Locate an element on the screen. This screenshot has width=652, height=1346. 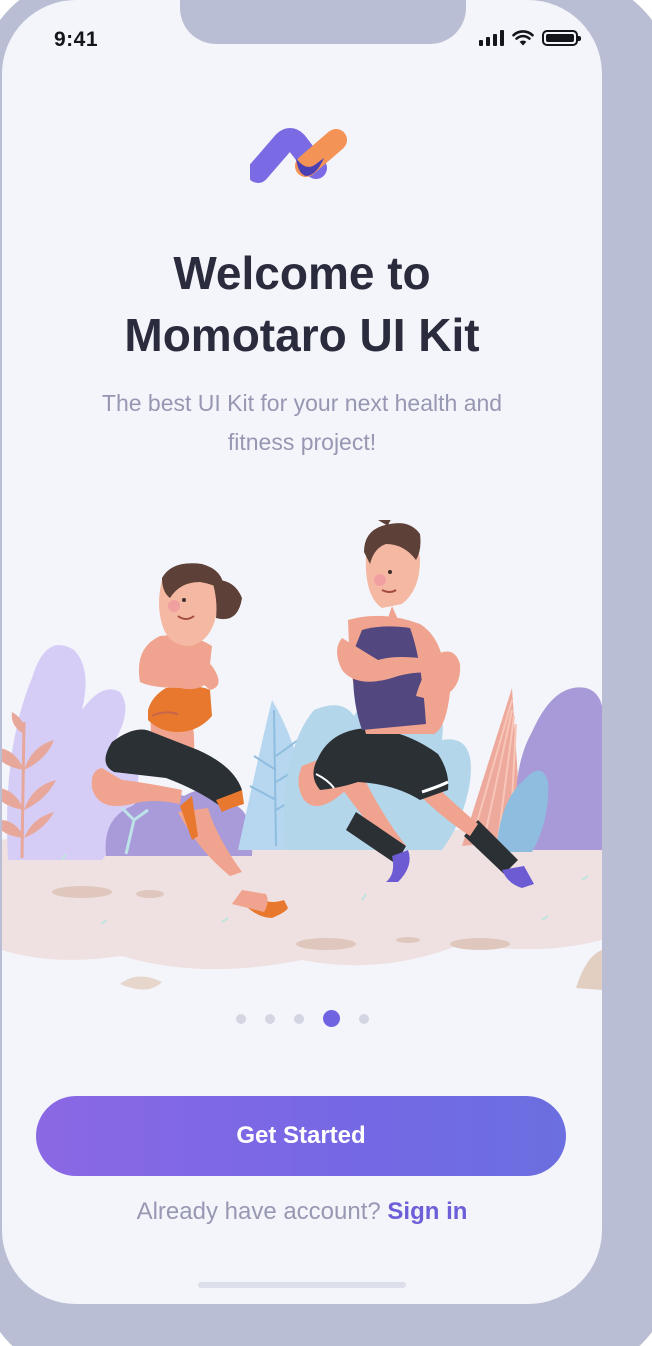
page-indicator is located at coordinates (302, 1018).